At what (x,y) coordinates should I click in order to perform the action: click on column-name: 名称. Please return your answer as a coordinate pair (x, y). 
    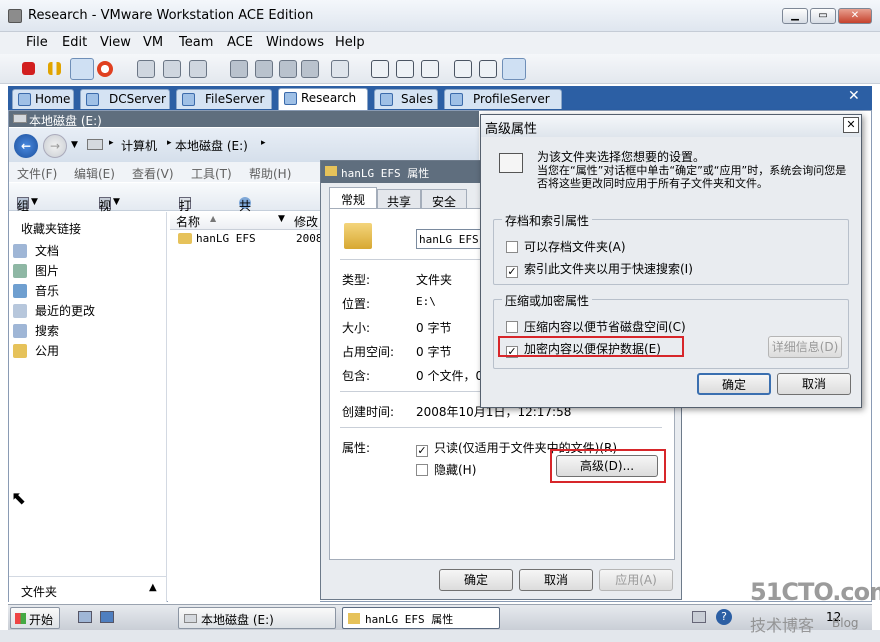
    Looking at the image, I should click on (188, 221).